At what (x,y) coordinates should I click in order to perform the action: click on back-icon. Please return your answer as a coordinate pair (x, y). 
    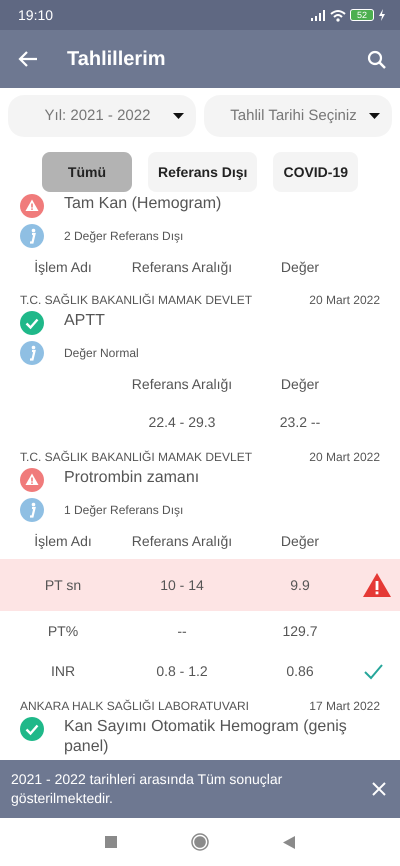
    Looking at the image, I should click on (289, 842).